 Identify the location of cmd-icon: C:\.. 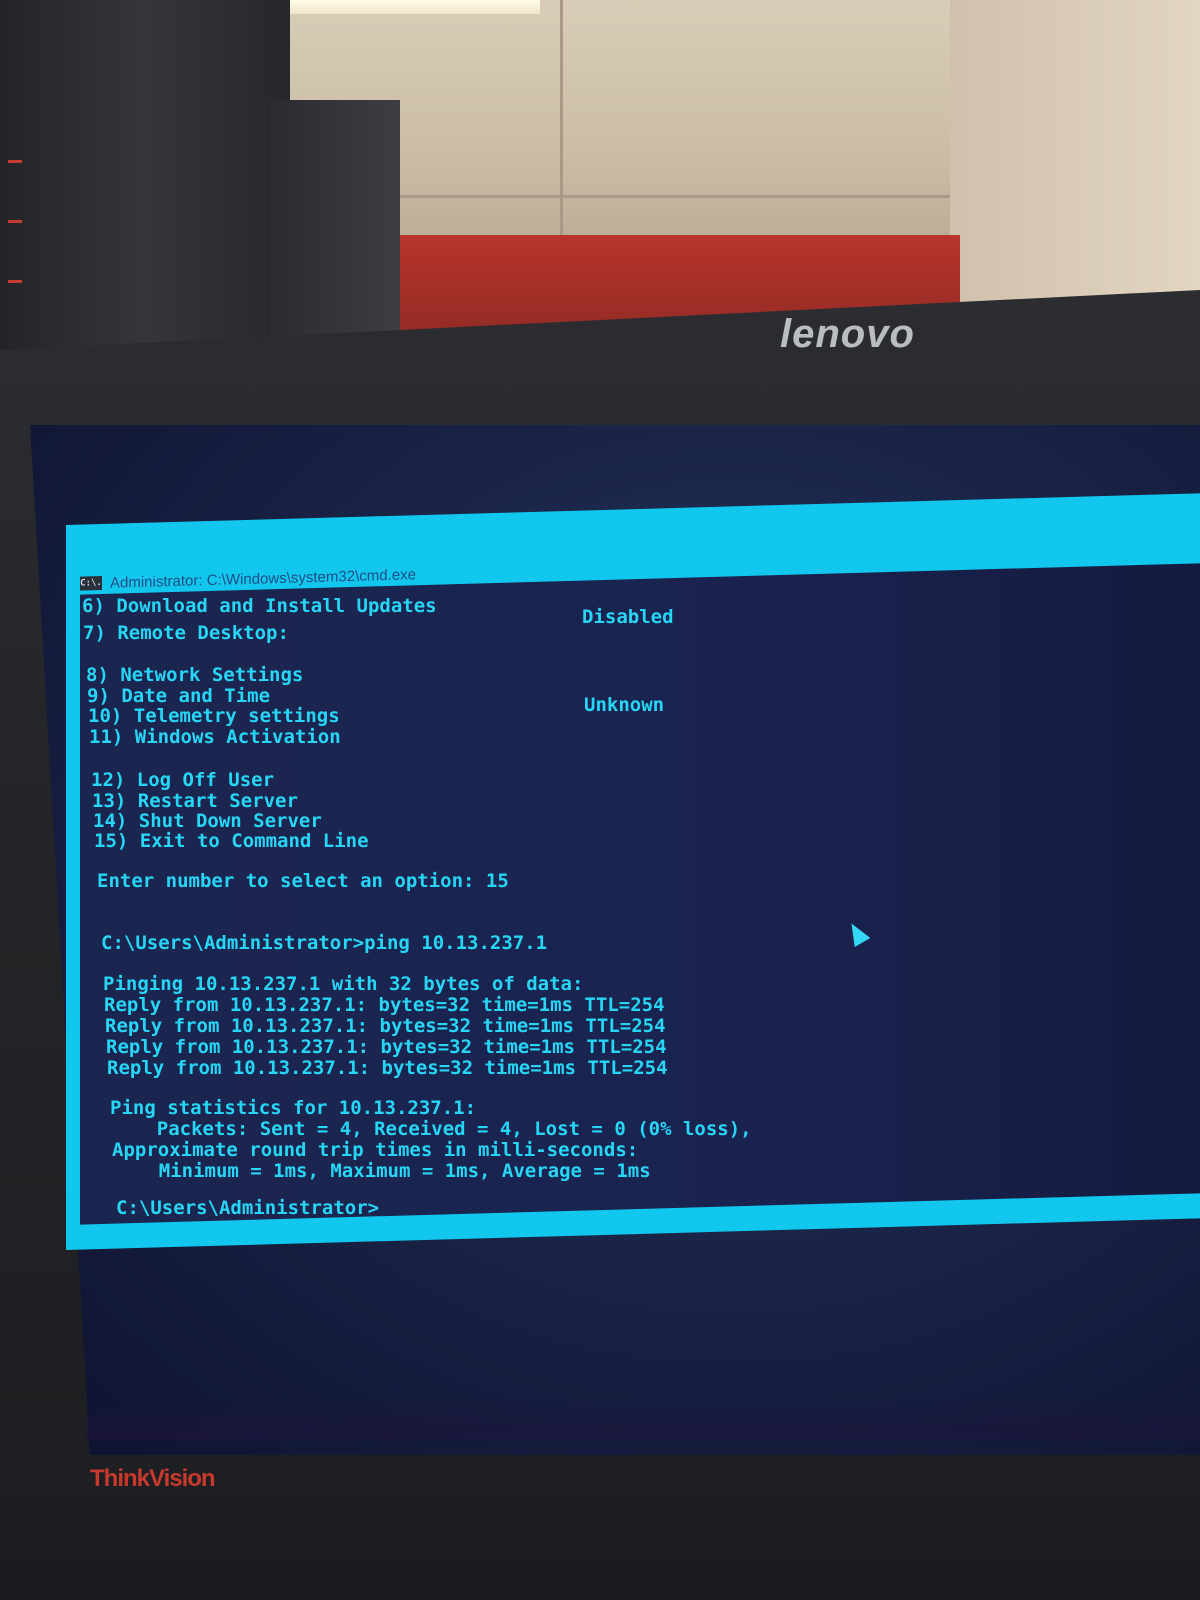
(91, 583).